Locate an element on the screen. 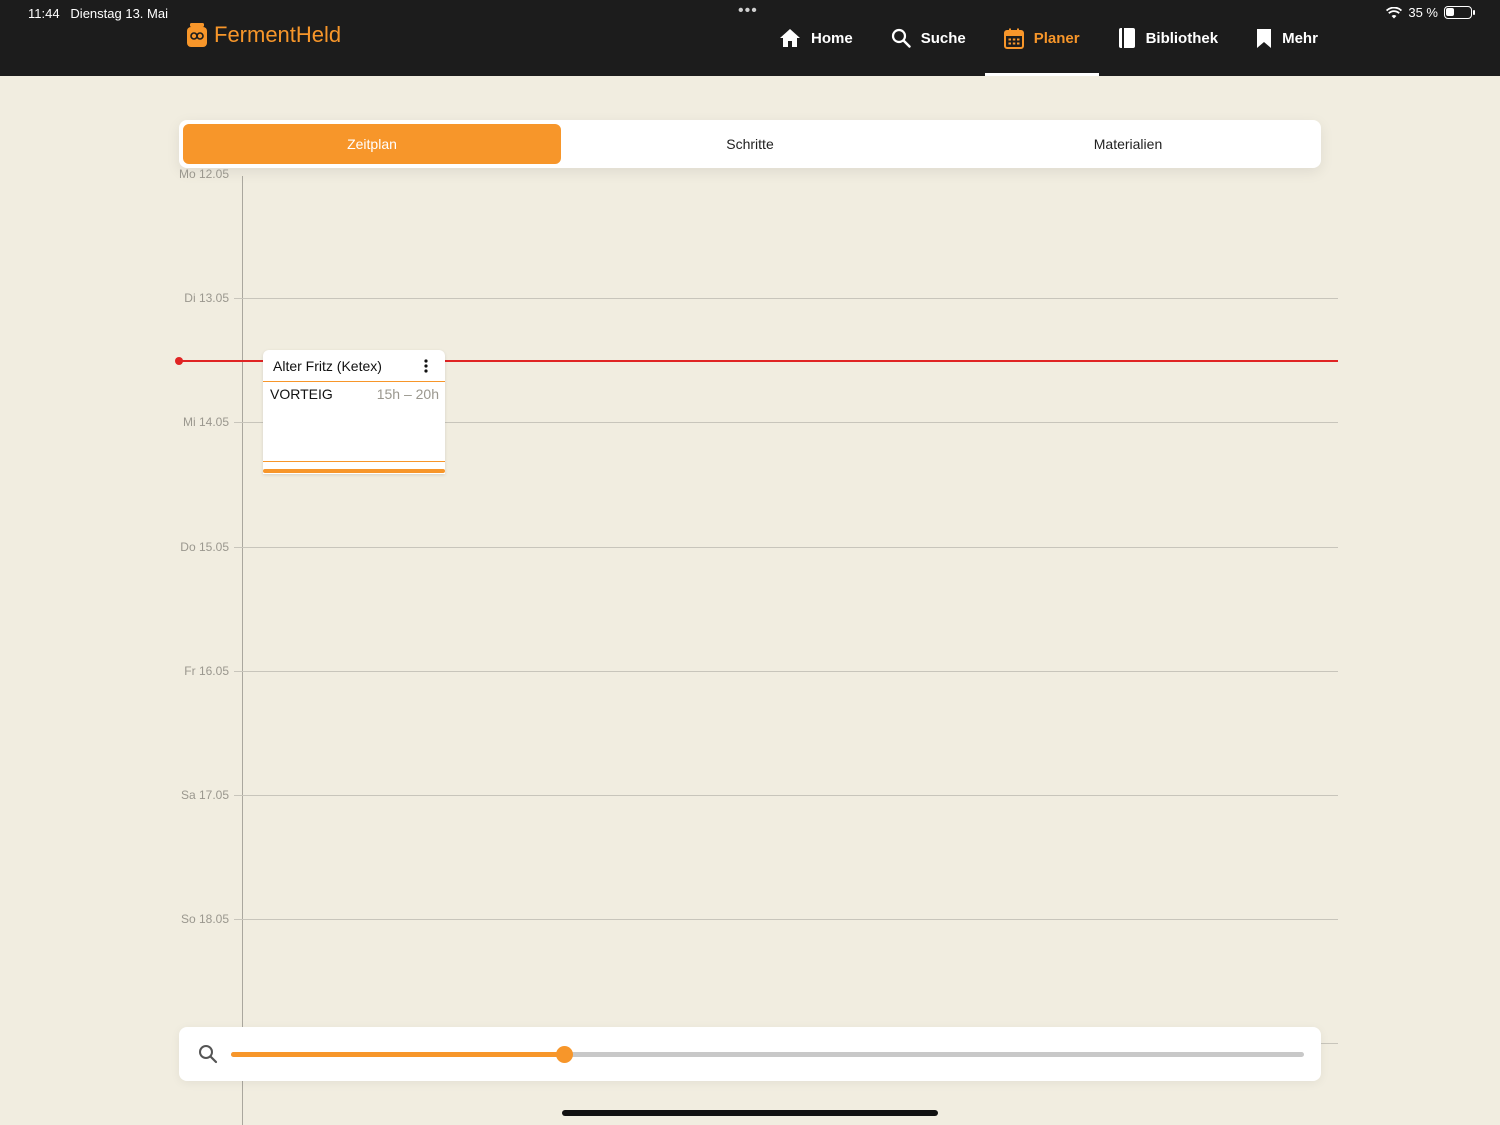 The height and width of the screenshot is (1125, 1500). status-date: Dienstag 13. Mai is located at coordinates (119, 13).